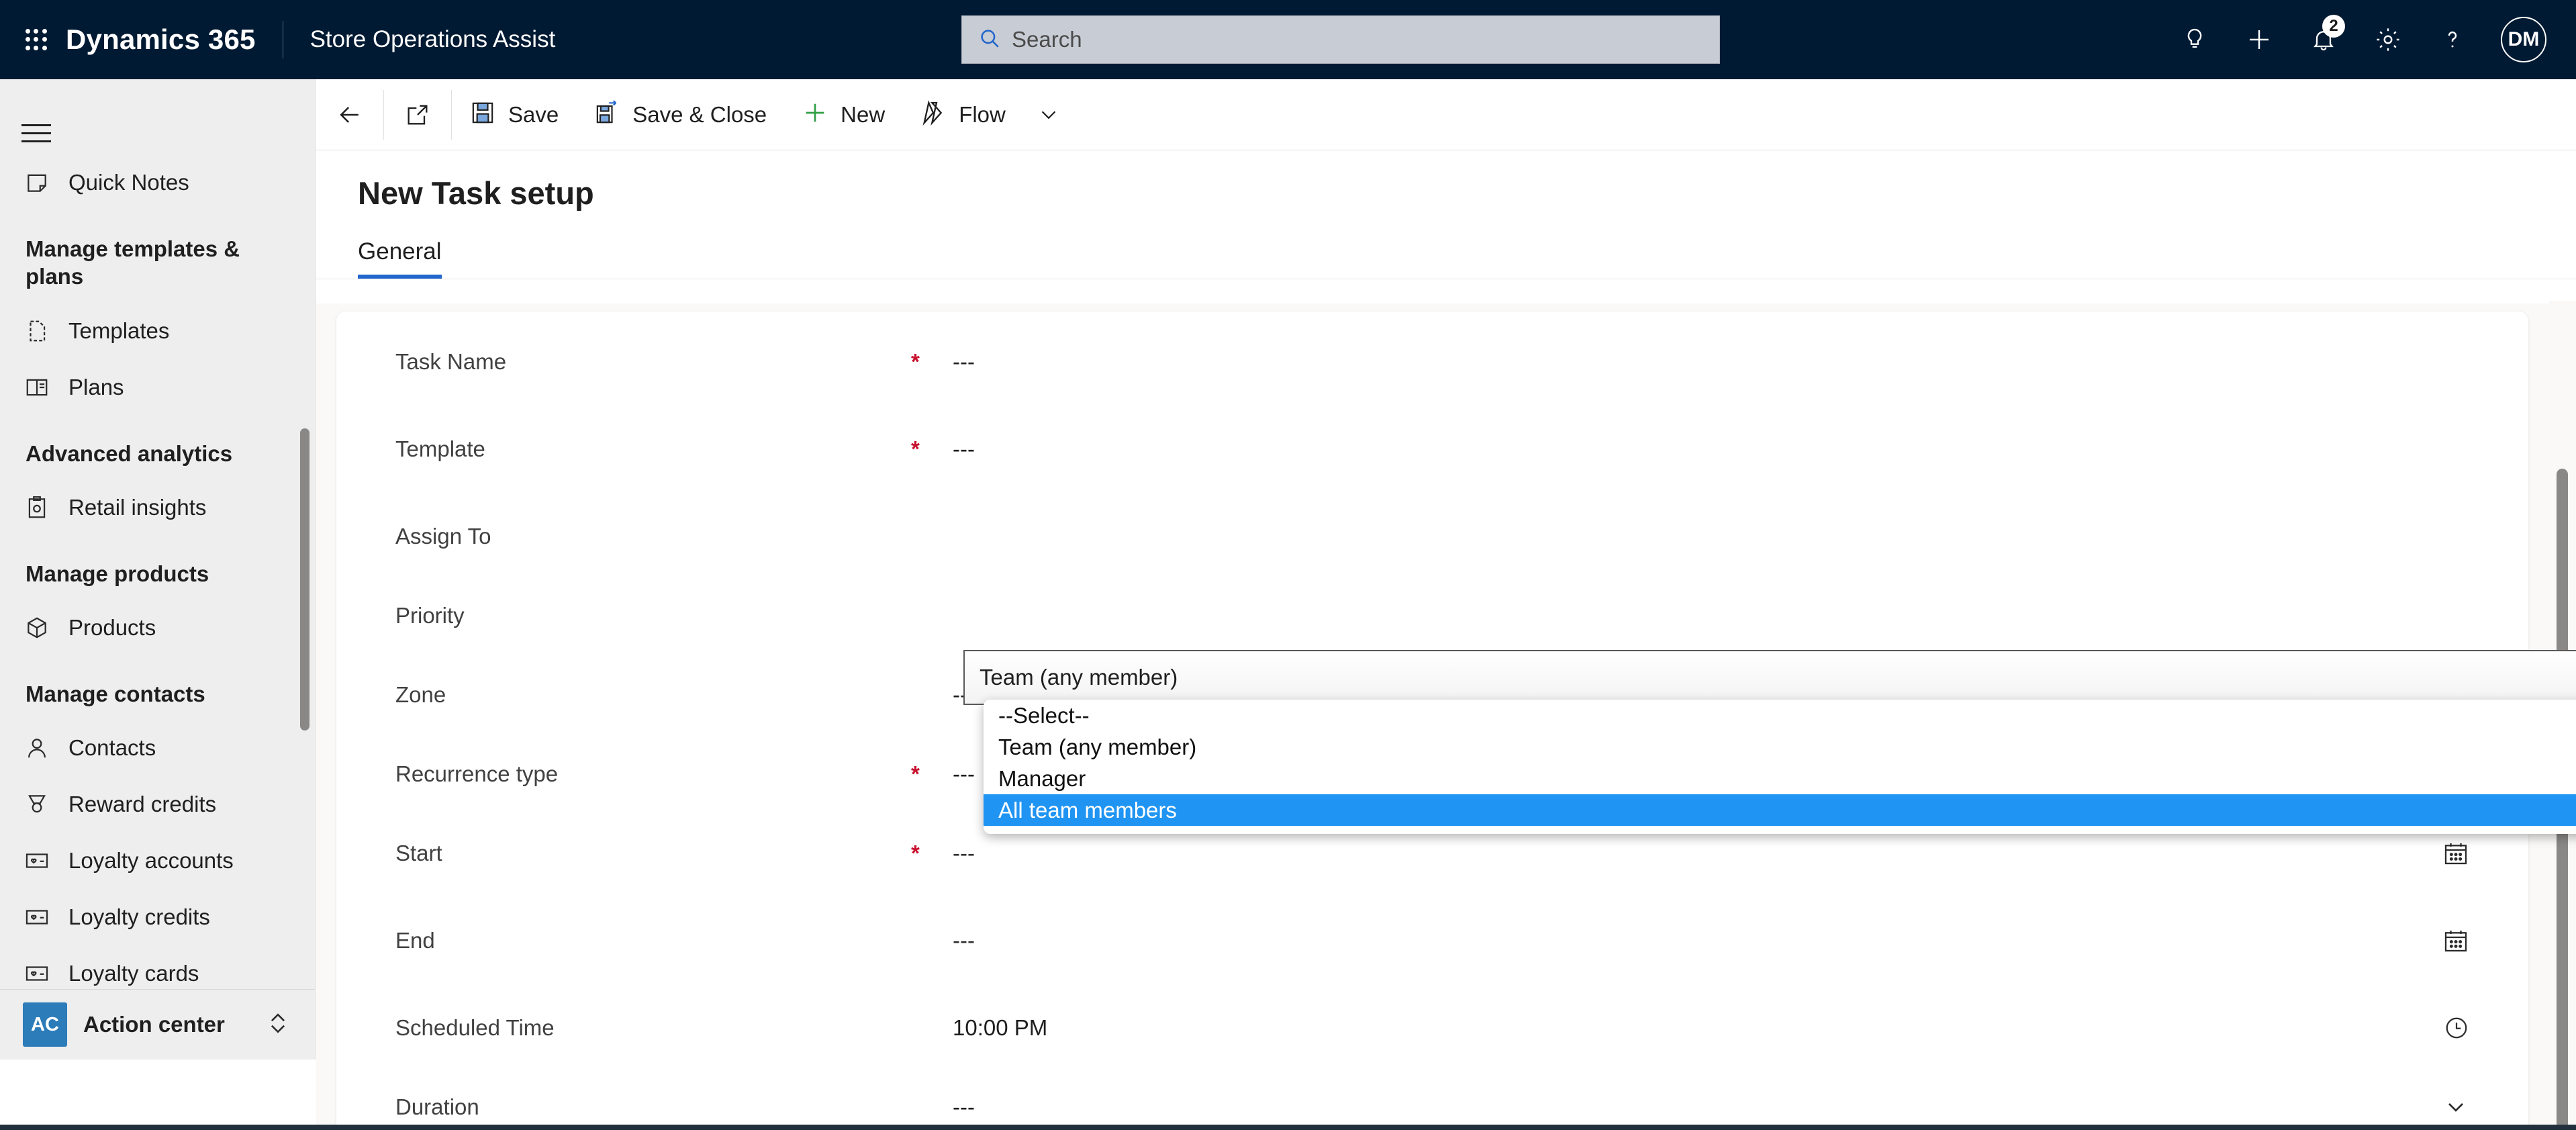 The height and width of the screenshot is (1130, 2576). I want to click on sidebar-item-label: Reward credits, so click(142, 805).